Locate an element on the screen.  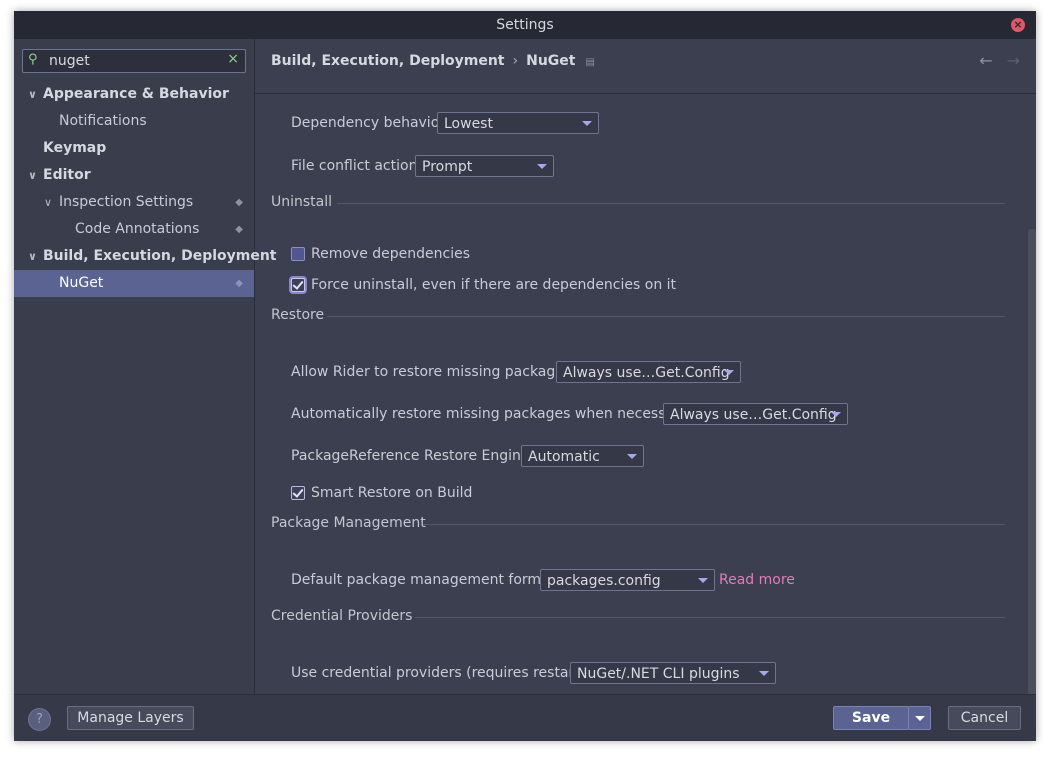
remove-dependencies-label: Remove dependencies is located at coordinates (391, 254).